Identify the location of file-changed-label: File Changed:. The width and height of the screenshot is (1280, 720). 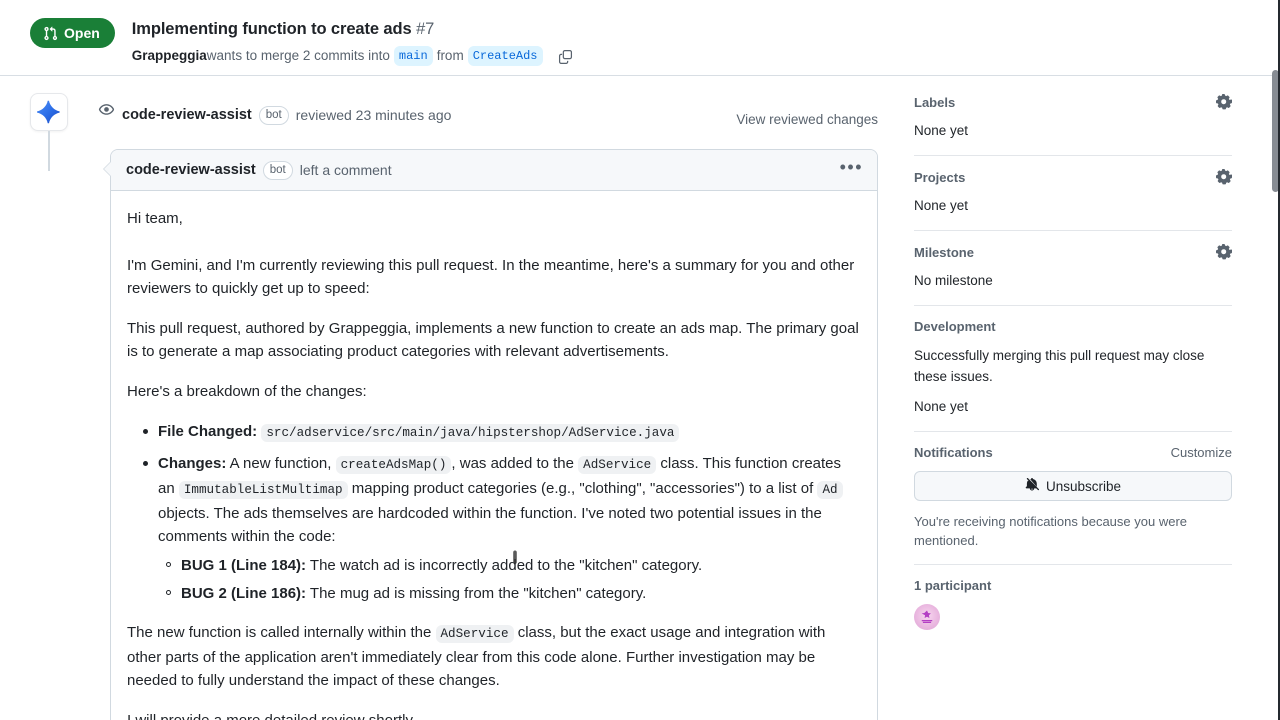
(208, 431).